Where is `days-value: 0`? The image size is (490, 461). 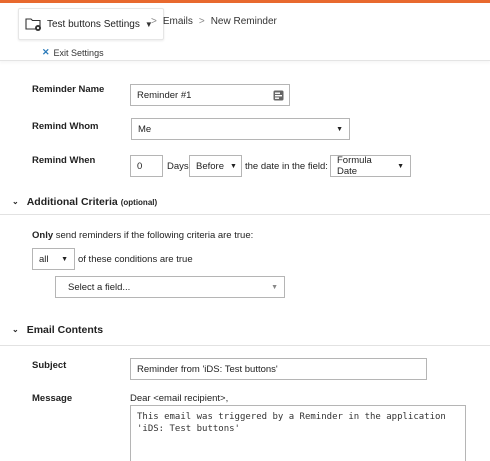
days-value: 0 is located at coordinates (140, 166).